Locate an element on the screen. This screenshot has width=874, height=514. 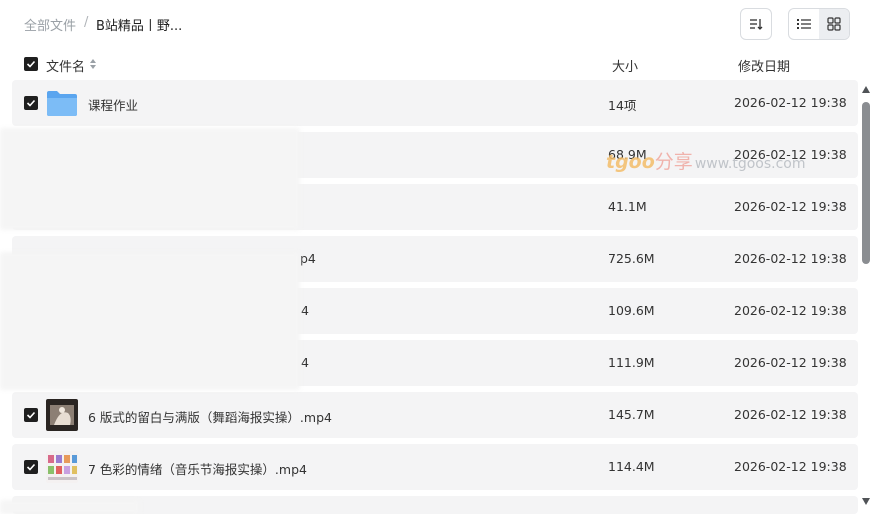
scroll-down-arrow-icon is located at coordinates (866, 501).